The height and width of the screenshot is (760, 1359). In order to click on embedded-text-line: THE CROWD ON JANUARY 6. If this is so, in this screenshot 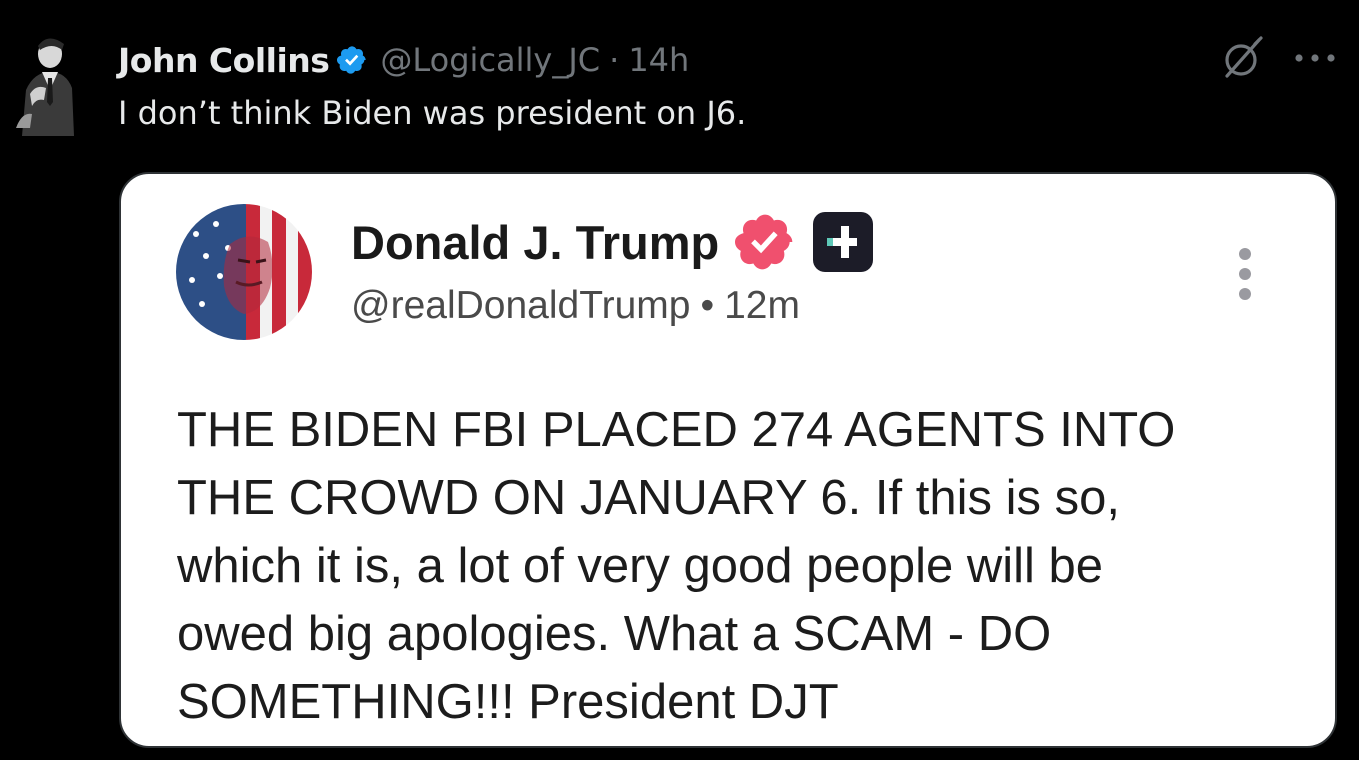, I will do `click(648, 498)`.